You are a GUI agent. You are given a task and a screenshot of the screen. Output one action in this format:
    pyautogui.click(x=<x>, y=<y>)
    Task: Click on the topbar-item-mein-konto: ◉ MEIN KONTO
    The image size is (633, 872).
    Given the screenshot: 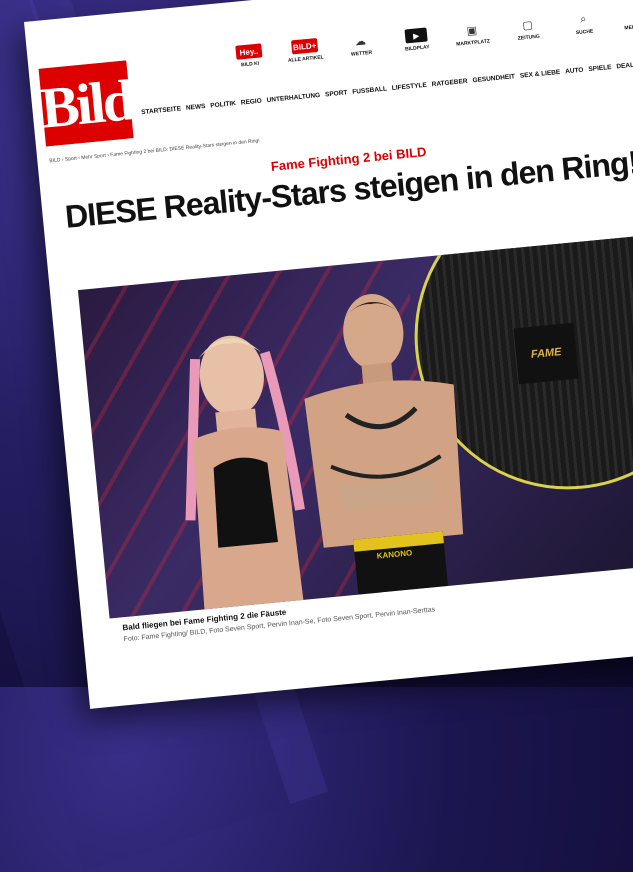 What is the action you would take?
    pyautogui.click(x=625, y=18)
    